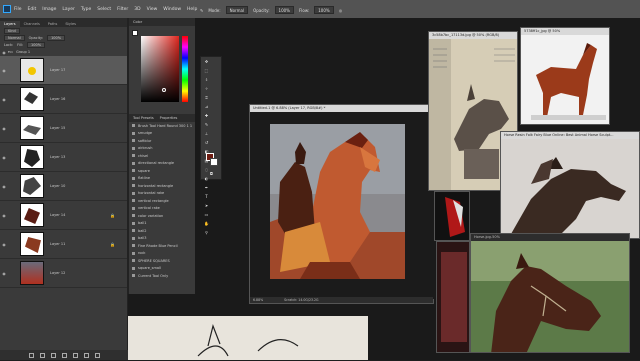 This screenshot has height=361, width=640. What do you see at coordinates (162, 209) in the screenshot?
I see `preset-item: vertical rake` at bounding box center [162, 209].